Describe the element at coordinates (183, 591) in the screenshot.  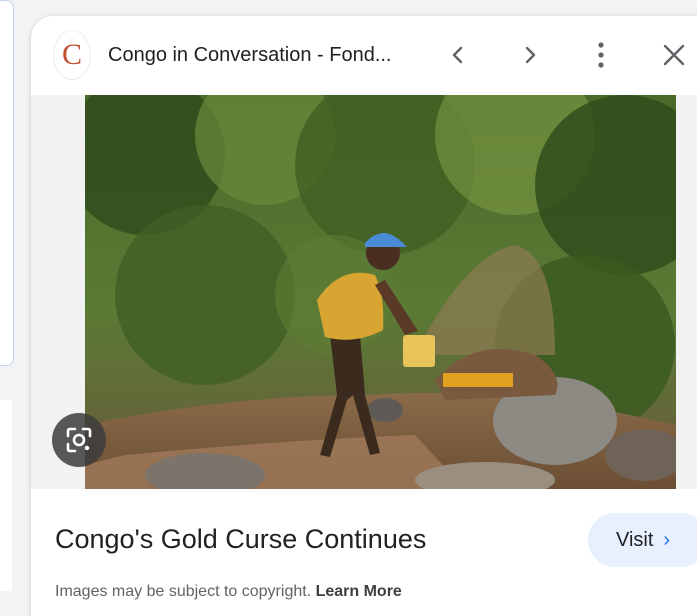
I see `copyright-text: Images may be subject to copyright.` at that location.